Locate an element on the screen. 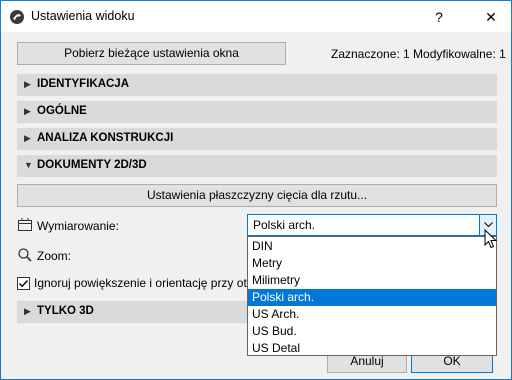 The width and height of the screenshot is (512, 380). dimensioning-icon is located at coordinates (25, 225).